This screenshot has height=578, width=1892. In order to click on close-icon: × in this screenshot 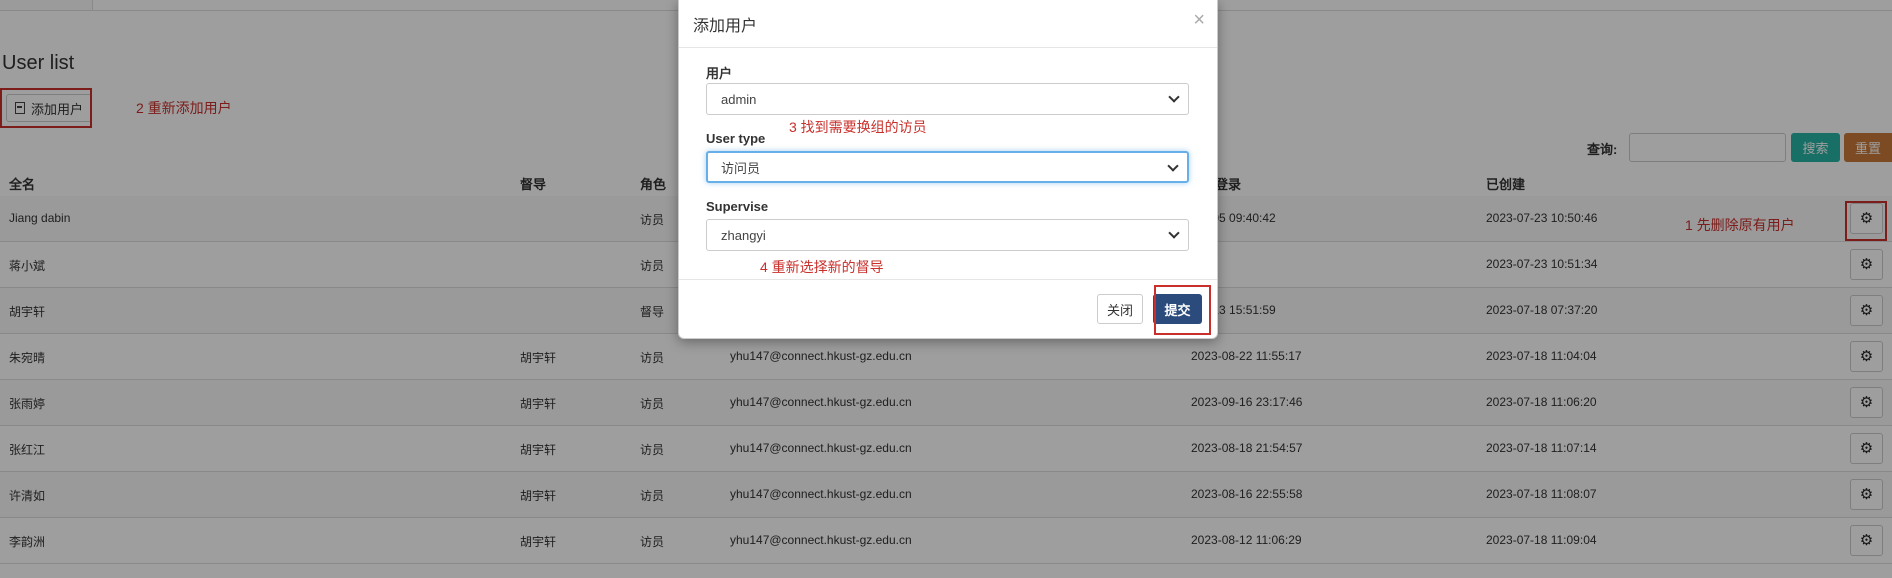, I will do `click(1199, 20)`.